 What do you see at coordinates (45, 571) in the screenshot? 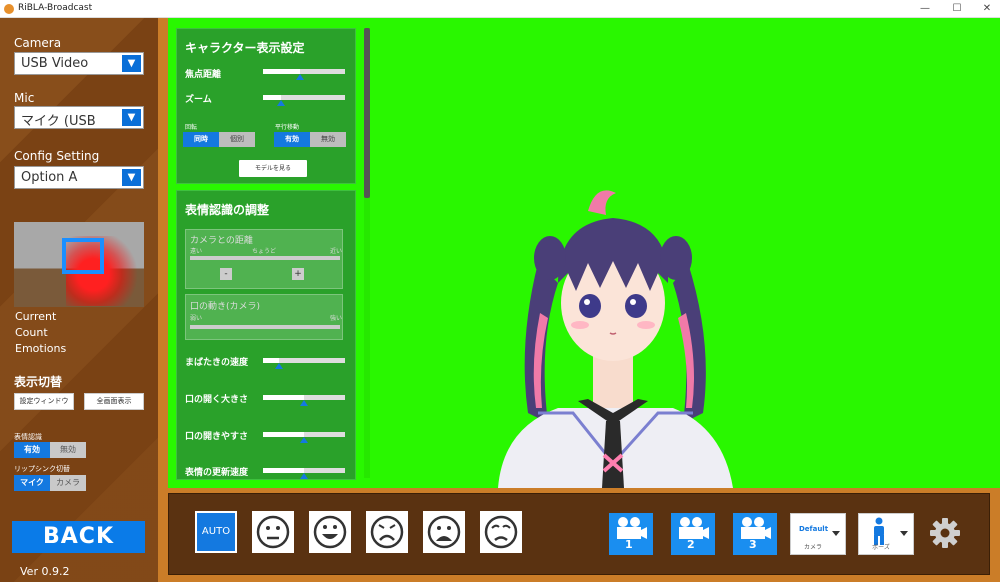
I see `version-label: Ver 0.9.2` at bounding box center [45, 571].